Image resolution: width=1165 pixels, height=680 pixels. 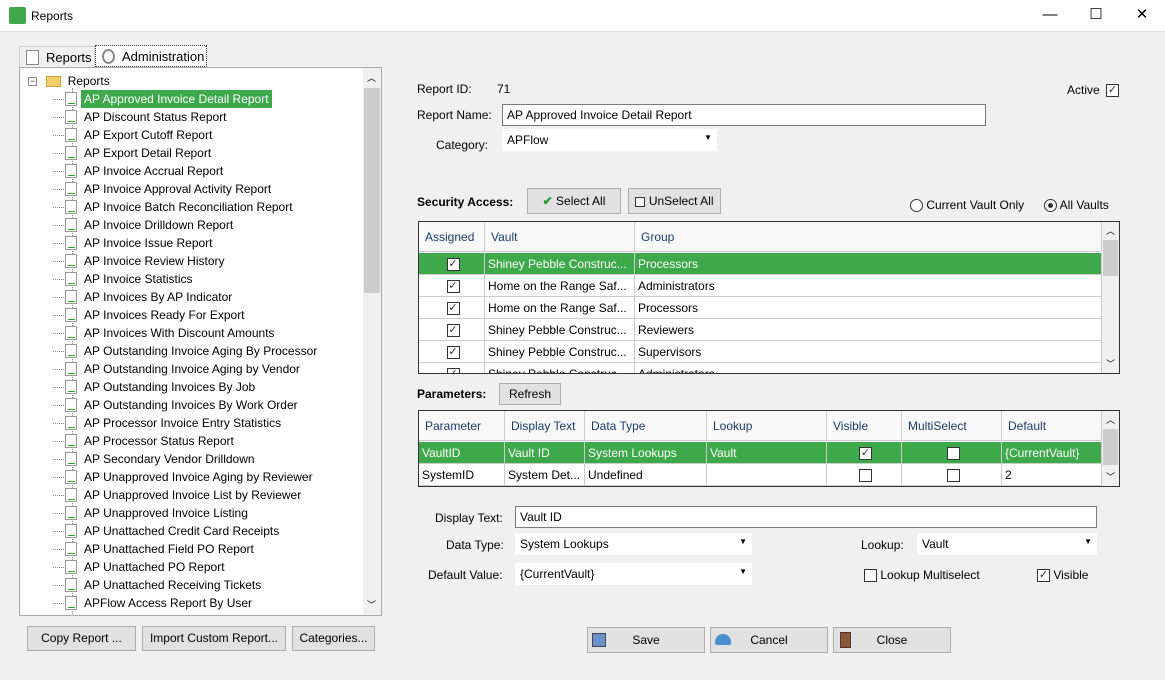 What do you see at coordinates (806, 517) in the screenshot?
I see `display-text-input: Vault ID` at bounding box center [806, 517].